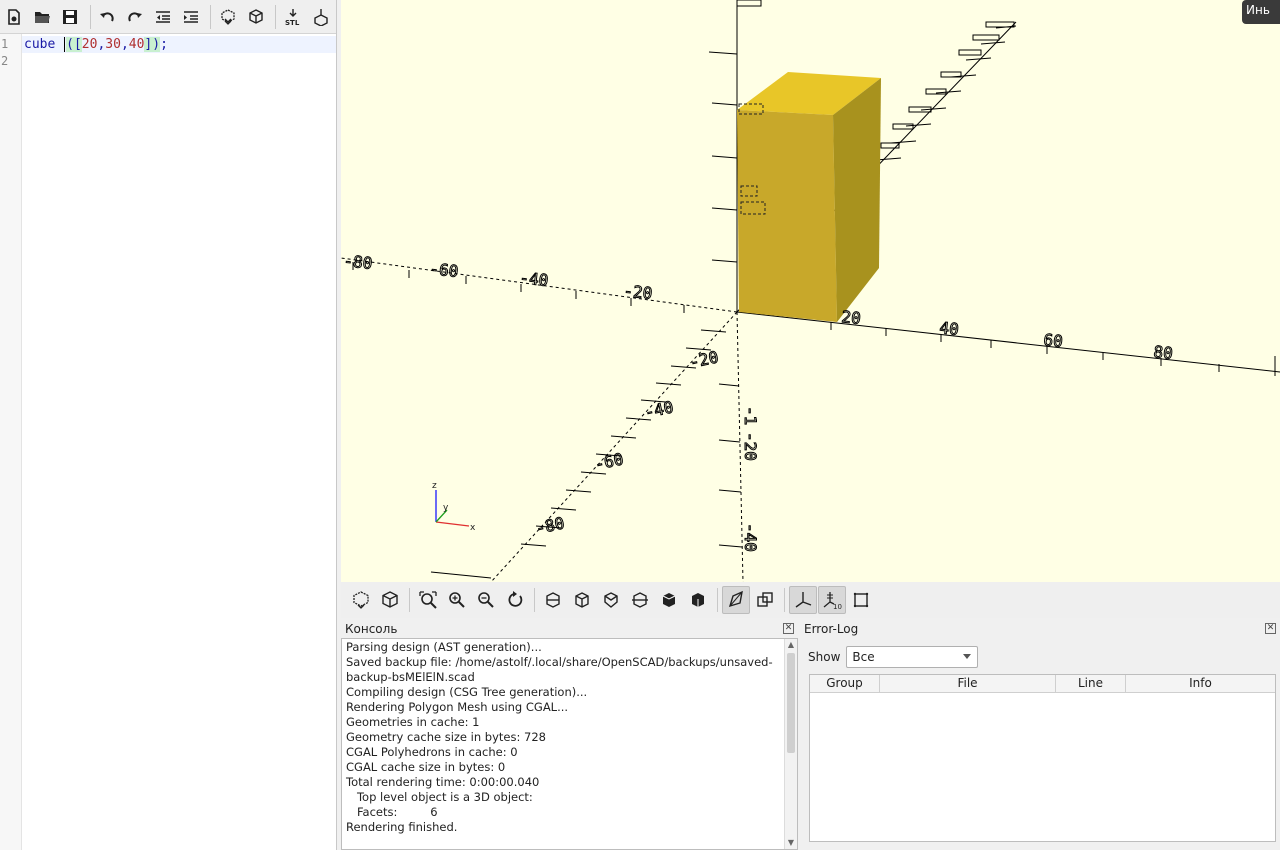  I want to click on code-bracket: ([, so click(74, 44).